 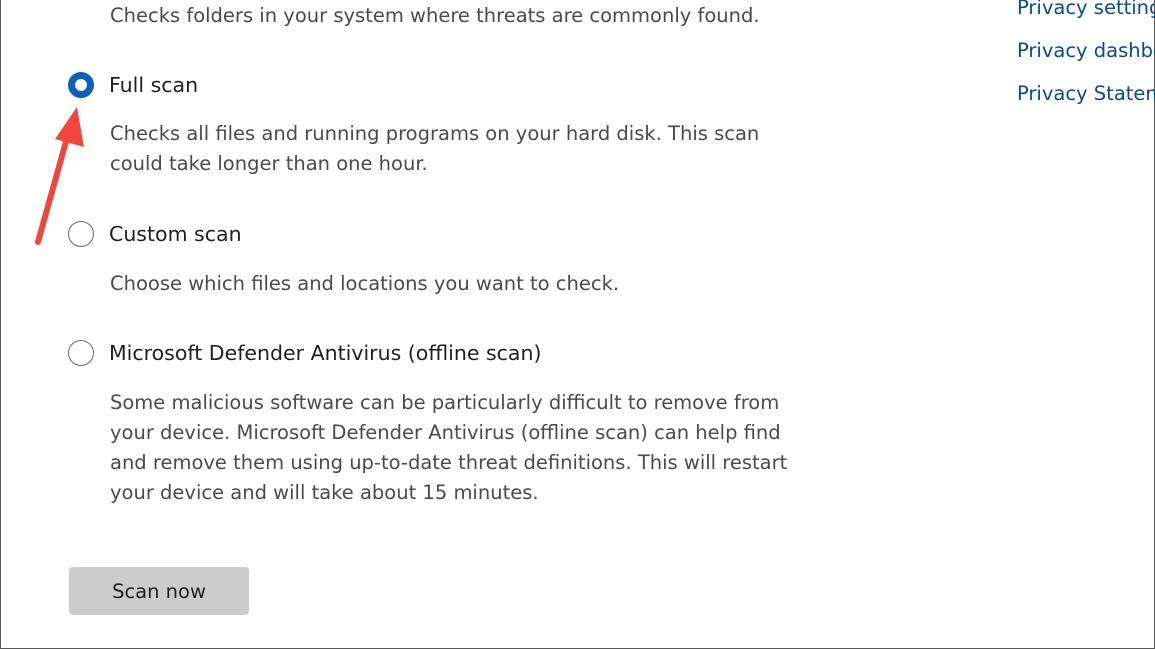 What do you see at coordinates (154, 85) in the screenshot?
I see `full-scan-label: Full scan` at bounding box center [154, 85].